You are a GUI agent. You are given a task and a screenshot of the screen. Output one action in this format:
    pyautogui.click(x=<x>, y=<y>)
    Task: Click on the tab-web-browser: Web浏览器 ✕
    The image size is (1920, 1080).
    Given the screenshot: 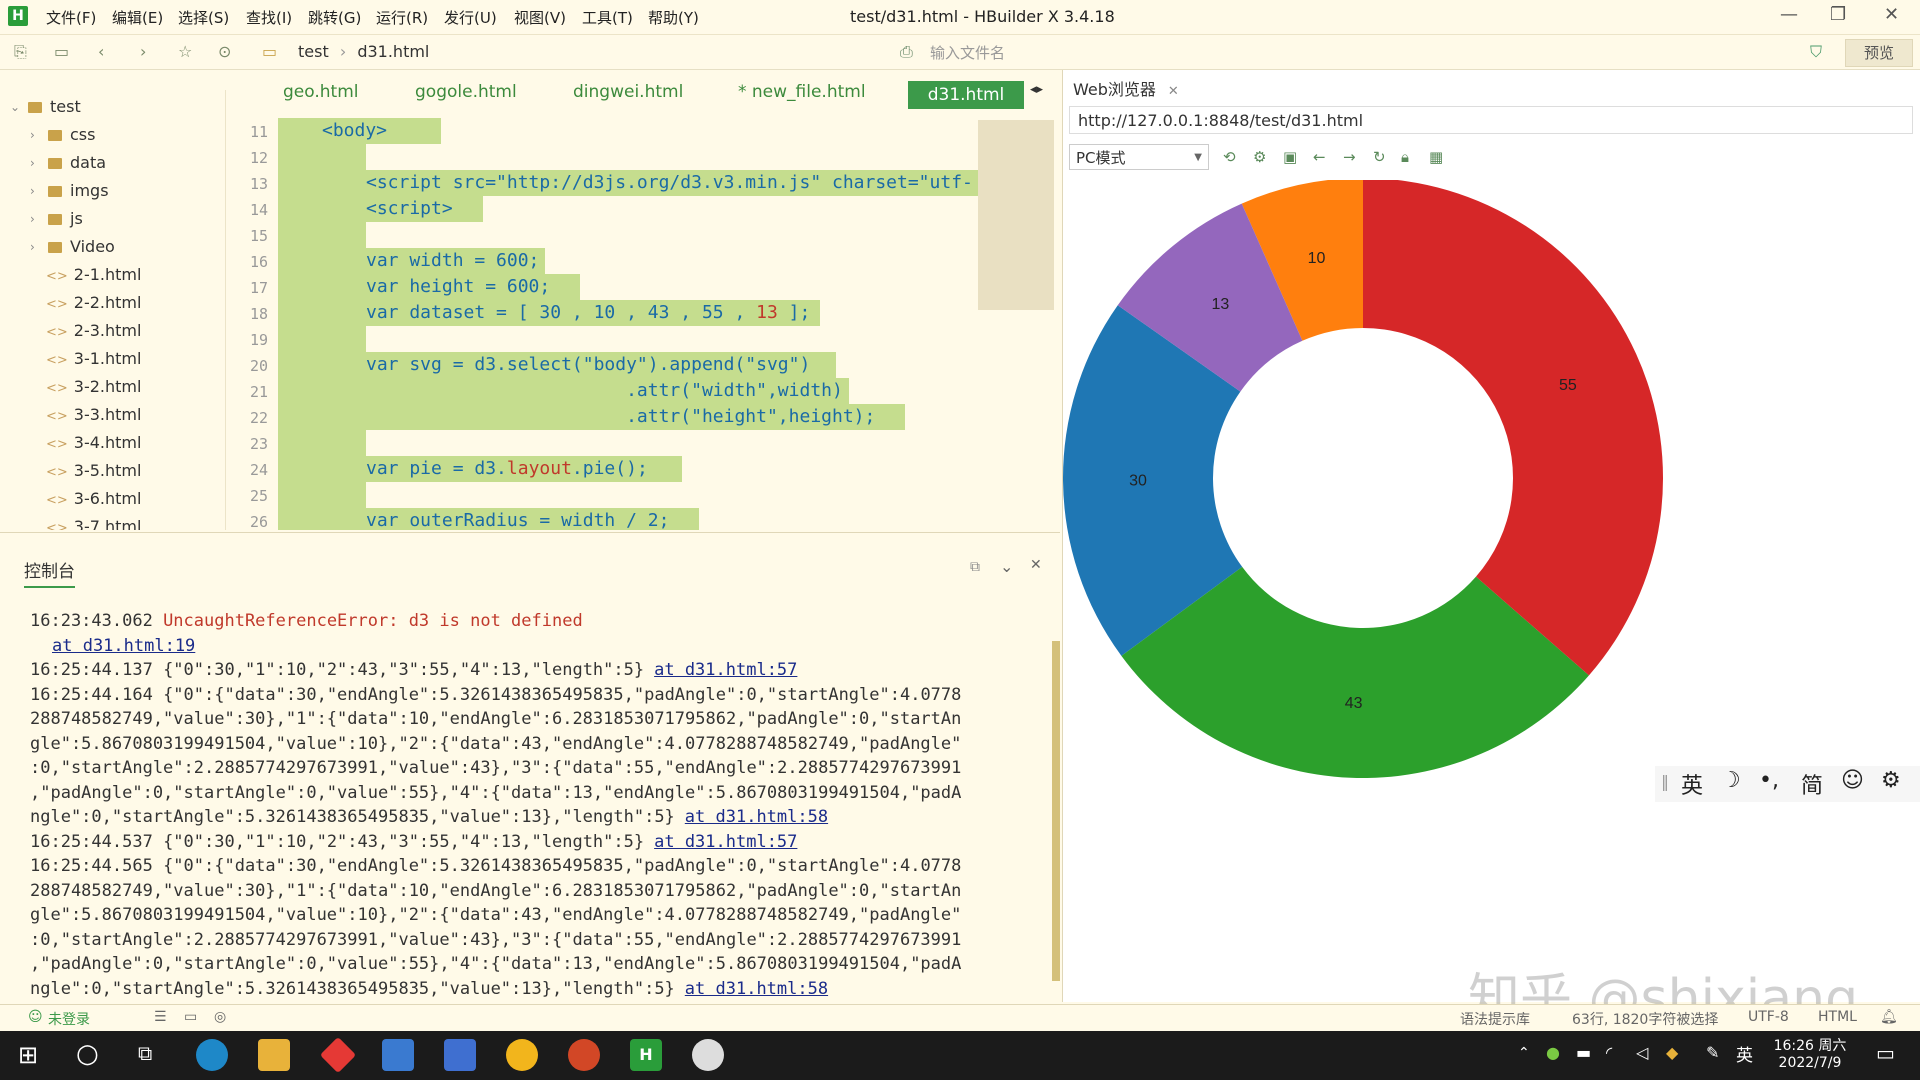 What is the action you would take?
    pyautogui.click(x=1126, y=88)
    